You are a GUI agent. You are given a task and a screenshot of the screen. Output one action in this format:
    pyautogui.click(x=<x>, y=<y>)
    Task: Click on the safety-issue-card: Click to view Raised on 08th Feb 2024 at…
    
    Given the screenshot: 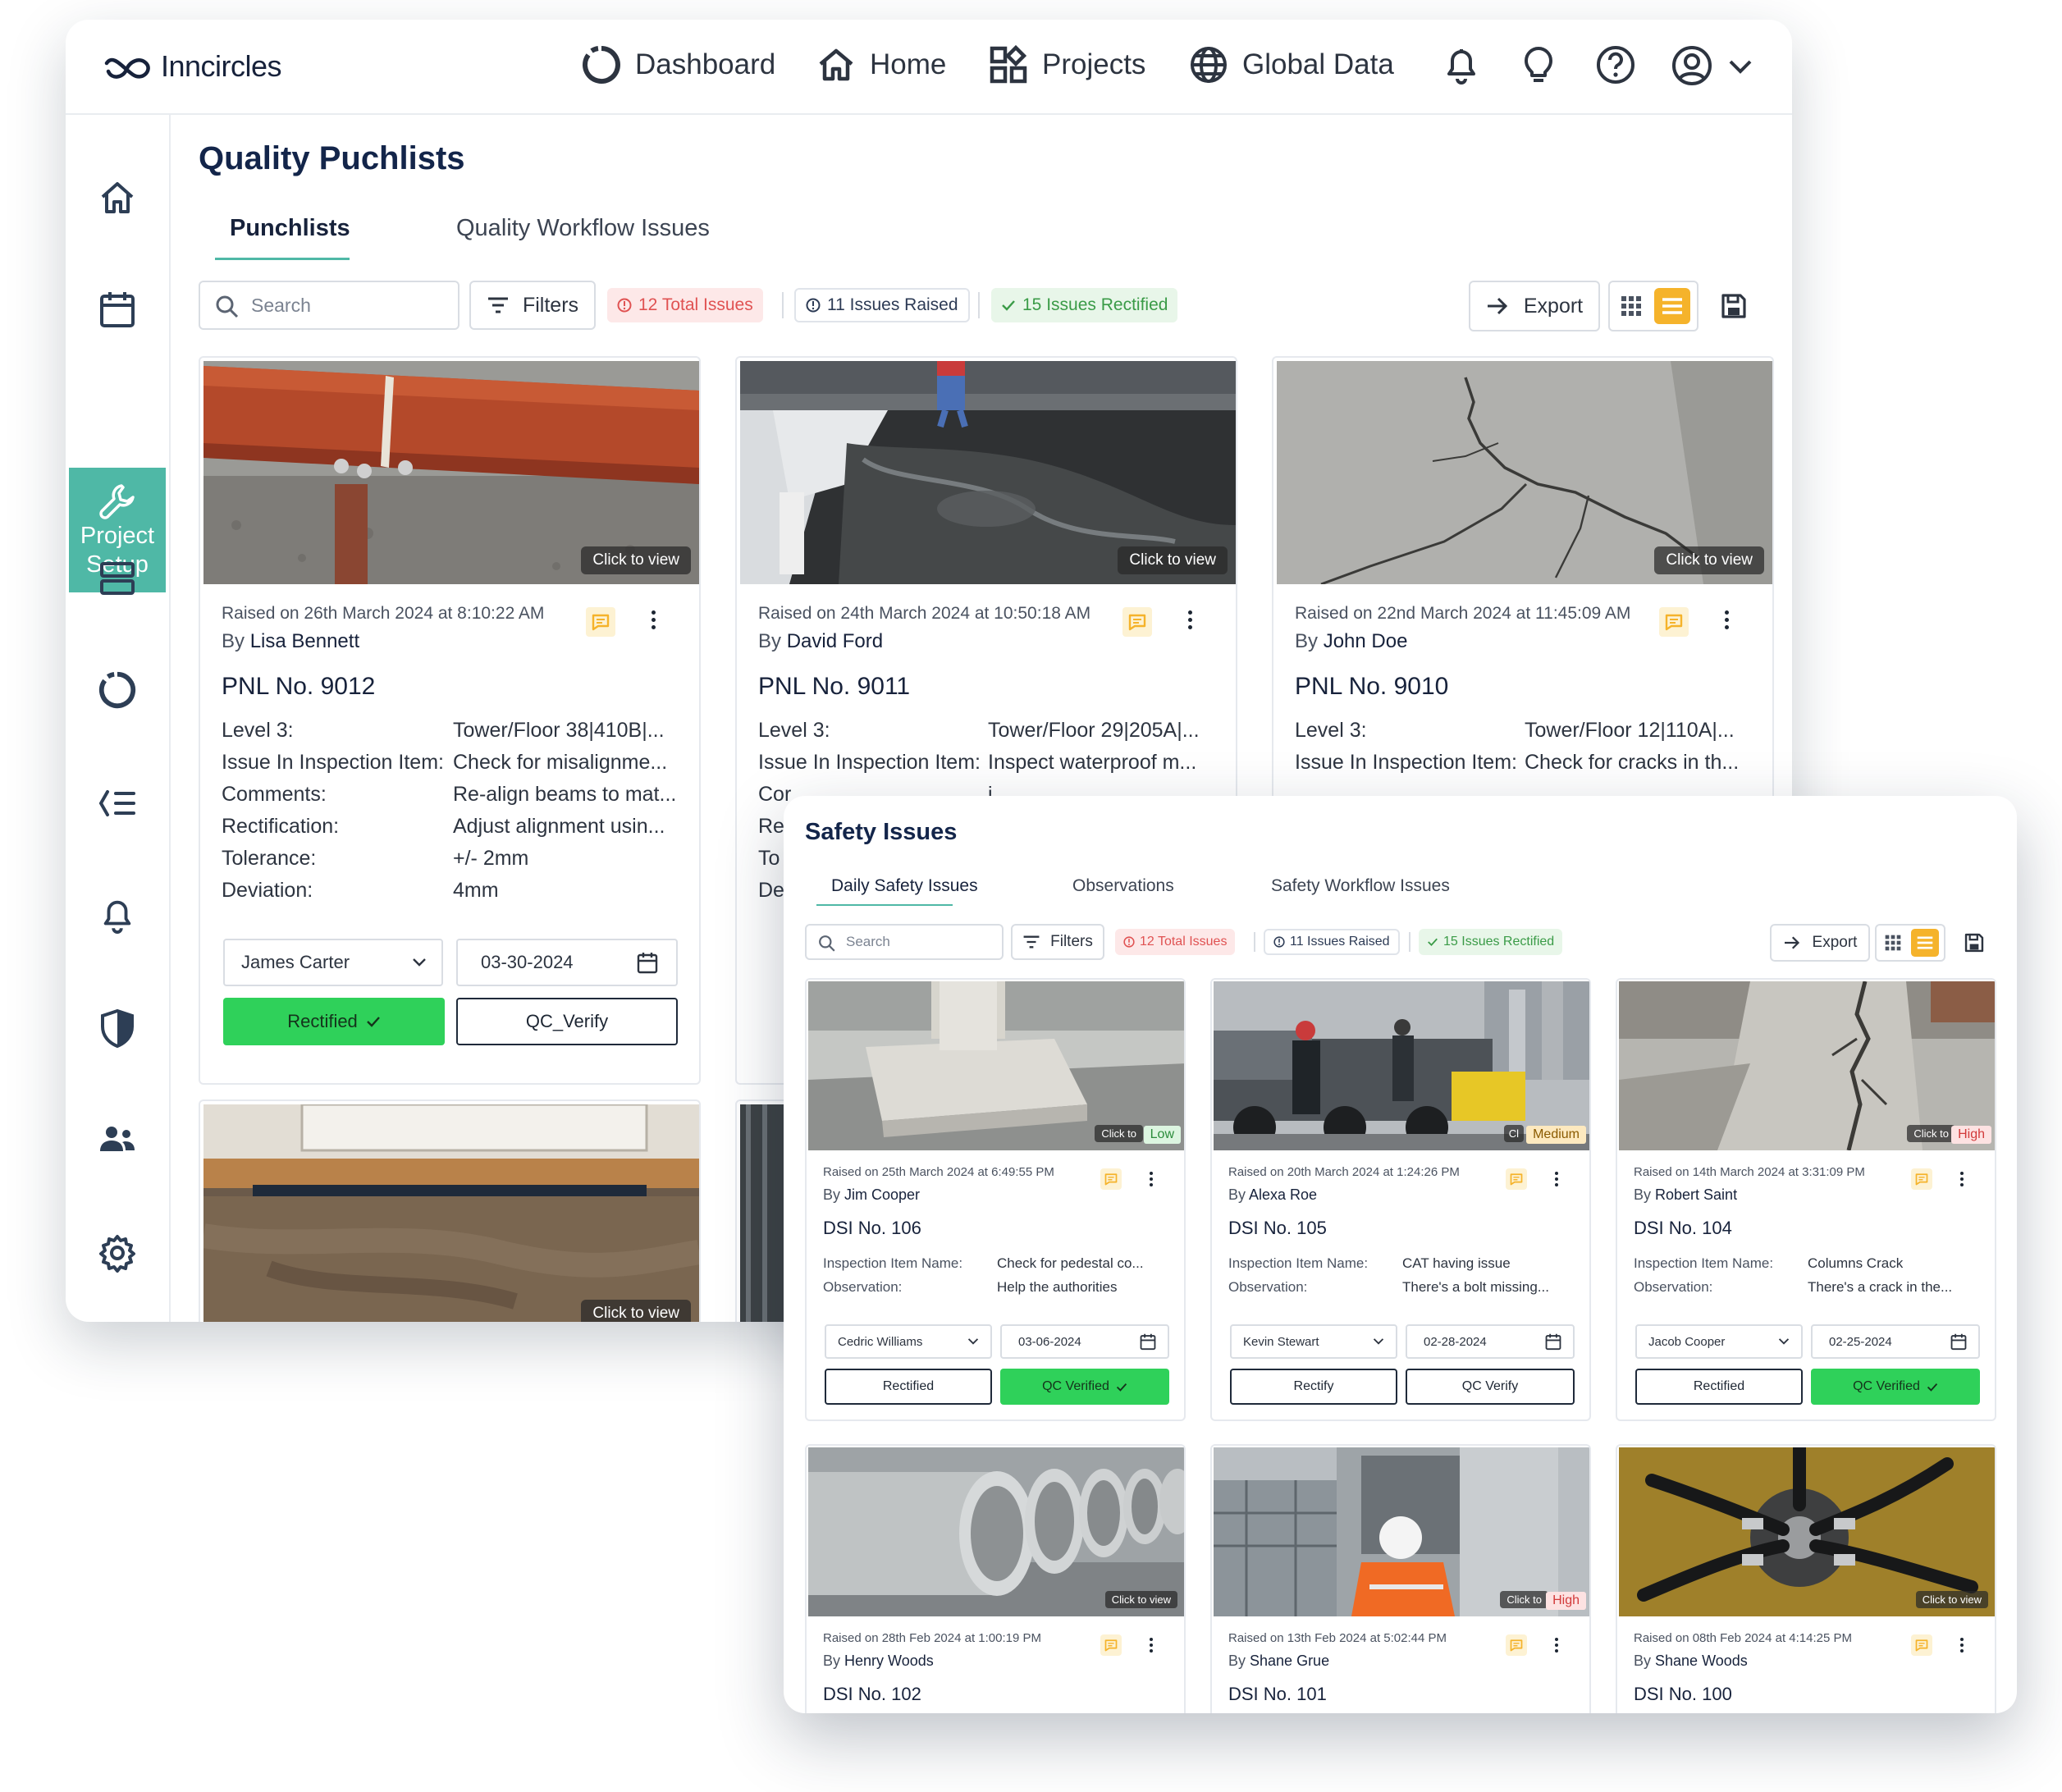 What is the action you would take?
    pyautogui.click(x=1806, y=1578)
    